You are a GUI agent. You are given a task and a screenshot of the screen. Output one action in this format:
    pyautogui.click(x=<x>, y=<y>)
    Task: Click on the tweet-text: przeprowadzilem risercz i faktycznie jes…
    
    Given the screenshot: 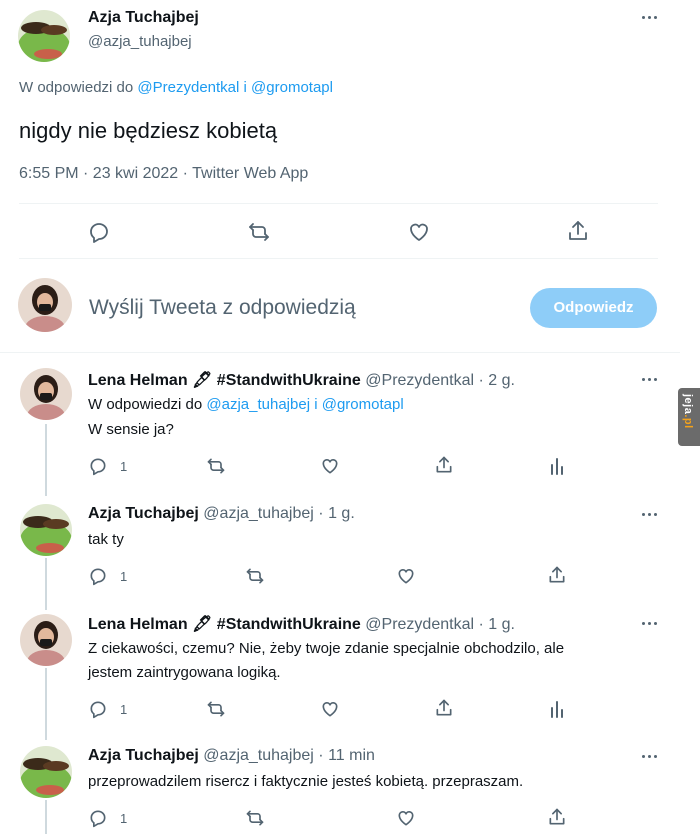 What is the action you would take?
    pyautogui.click(x=306, y=781)
    